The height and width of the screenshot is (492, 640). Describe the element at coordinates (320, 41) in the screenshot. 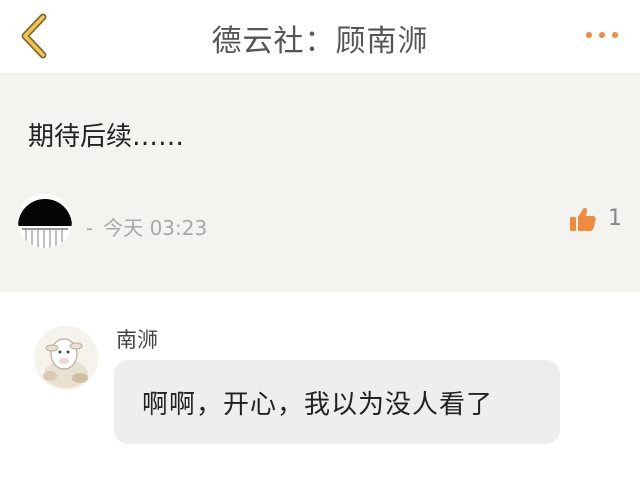

I see `page-title: 德云社：顾南浉` at that location.